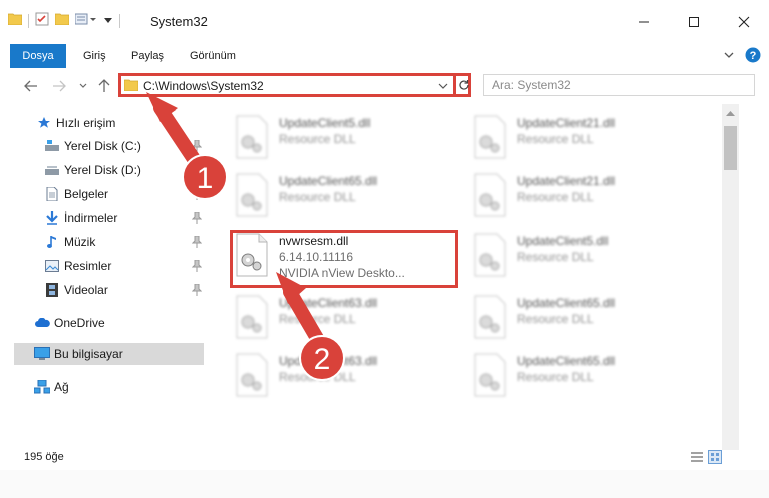  Describe the element at coordinates (294, 85) in the screenshot. I see `address-bar: C:\Windows\System32` at that location.